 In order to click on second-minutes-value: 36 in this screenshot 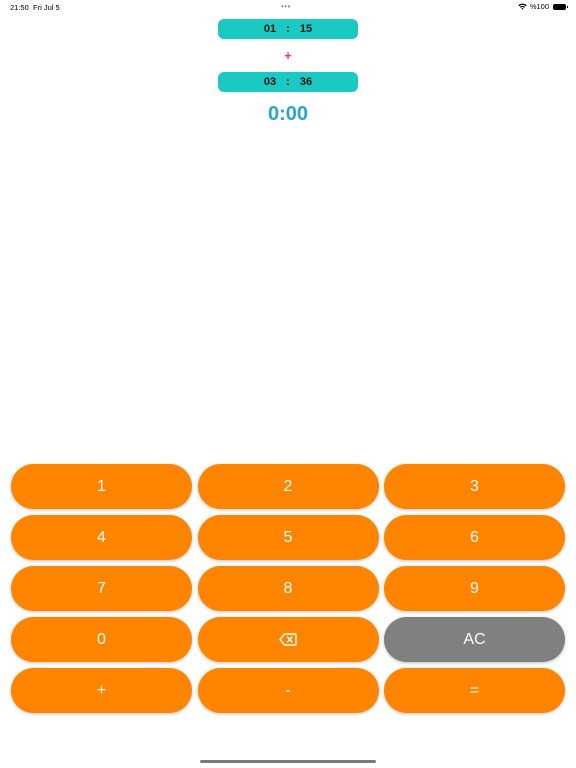, I will do `click(306, 82)`.